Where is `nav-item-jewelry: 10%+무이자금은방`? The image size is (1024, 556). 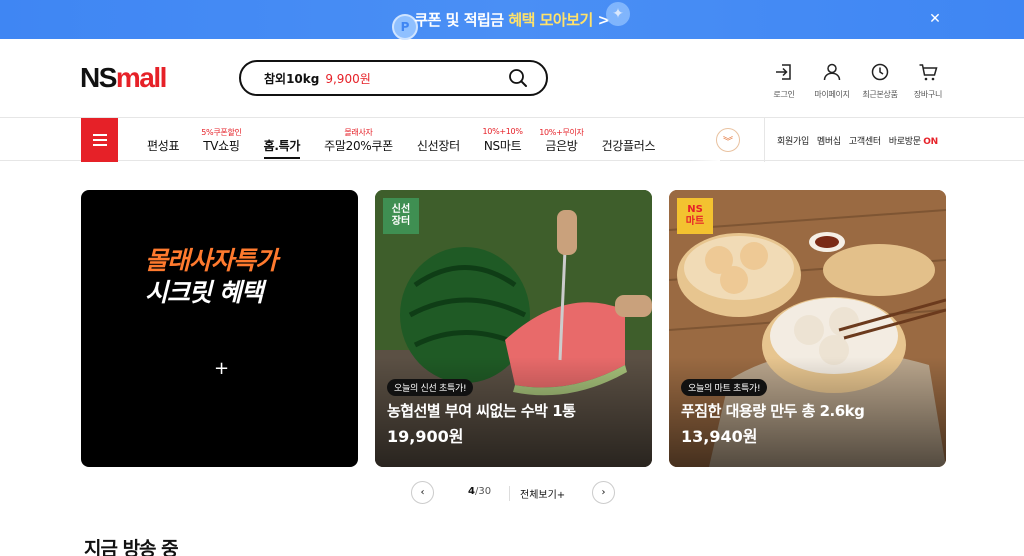
nav-item-jewelry: 10%+무이자금은방 is located at coordinates (561, 140).